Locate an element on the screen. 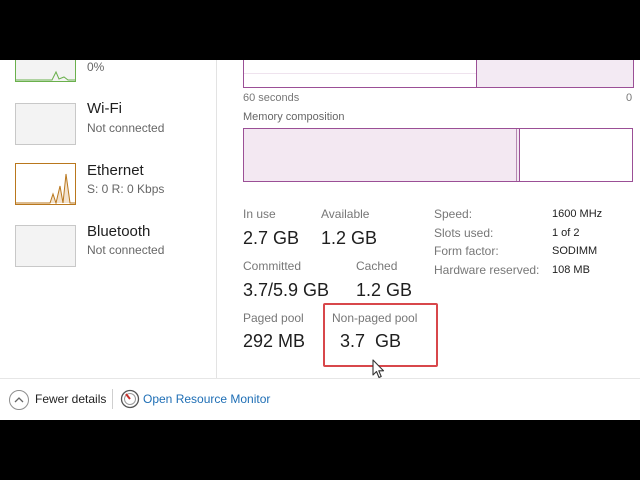 The image size is (640, 480). sidebar-thumbnail-top is located at coordinates (45, 71).